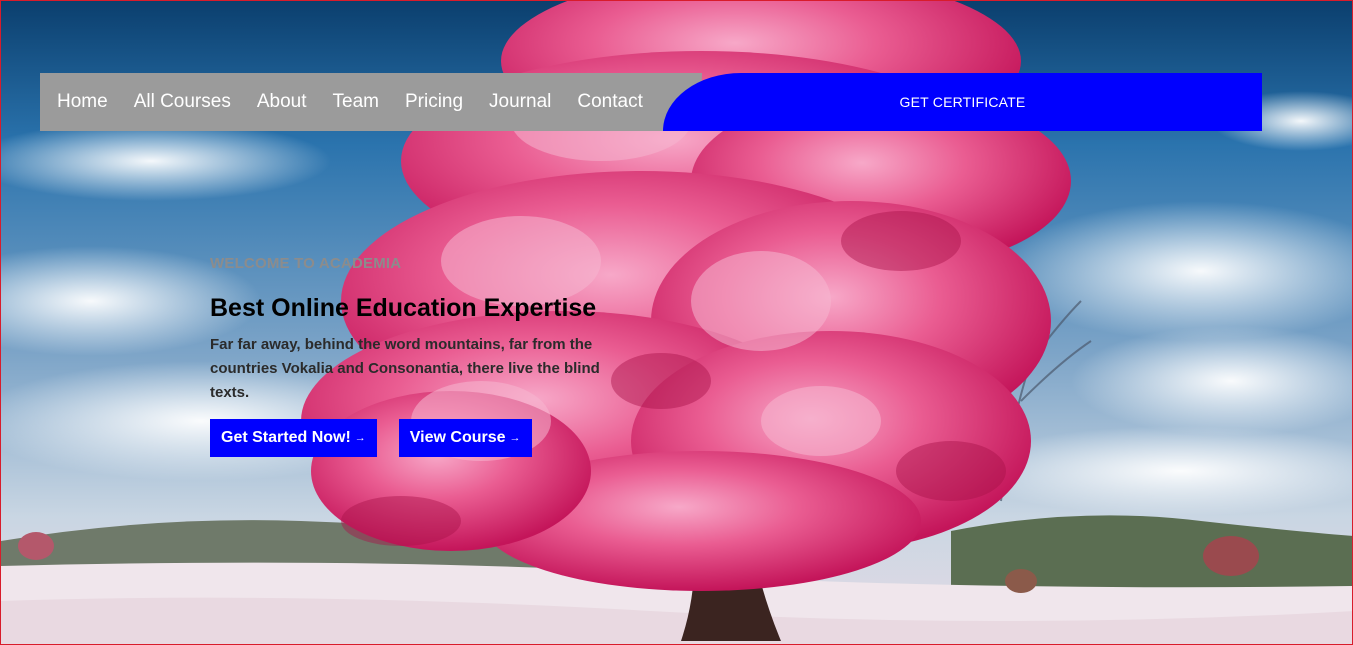 This screenshot has width=1353, height=645. What do you see at coordinates (962, 102) in the screenshot?
I see `get-certificate-button: GET CERTIFICATE` at bounding box center [962, 102].